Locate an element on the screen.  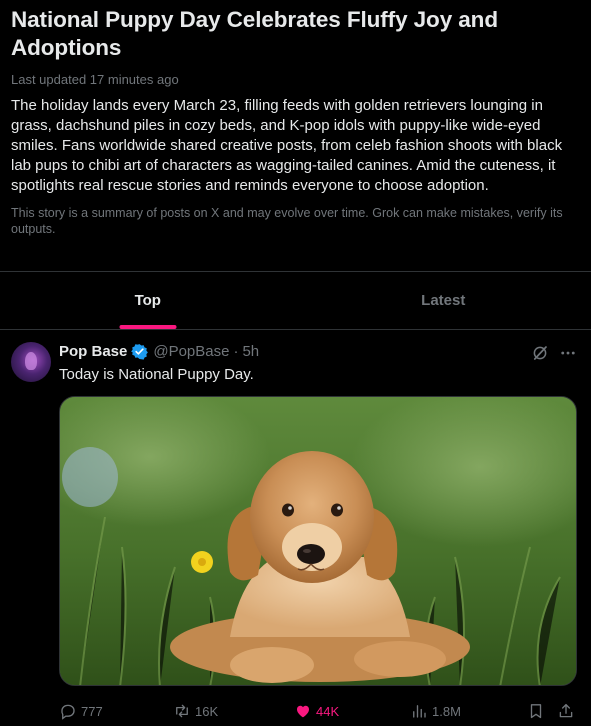
verified-badge-icon is located at coordinates (140, 352).